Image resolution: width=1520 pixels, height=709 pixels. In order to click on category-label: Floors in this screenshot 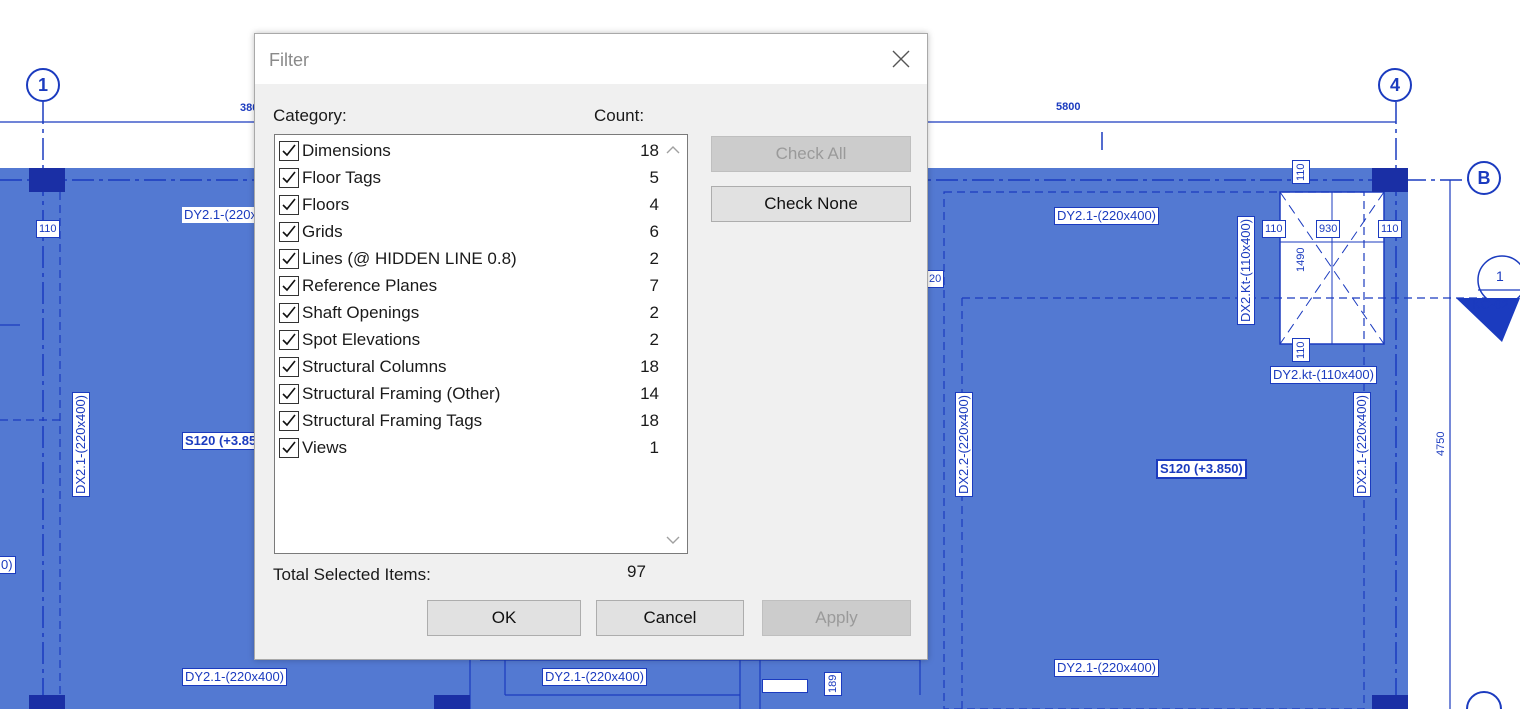, I will do `click(326, 204)`.